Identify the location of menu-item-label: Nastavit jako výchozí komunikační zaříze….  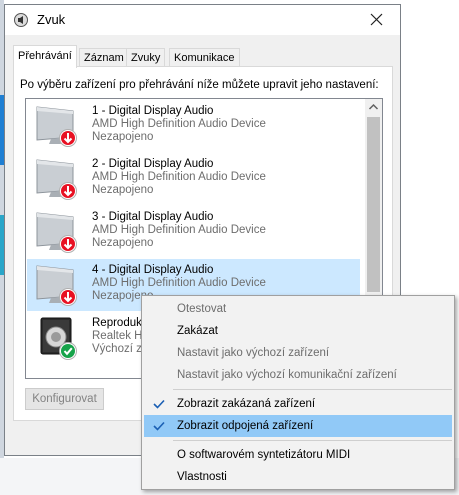
(287, 375).